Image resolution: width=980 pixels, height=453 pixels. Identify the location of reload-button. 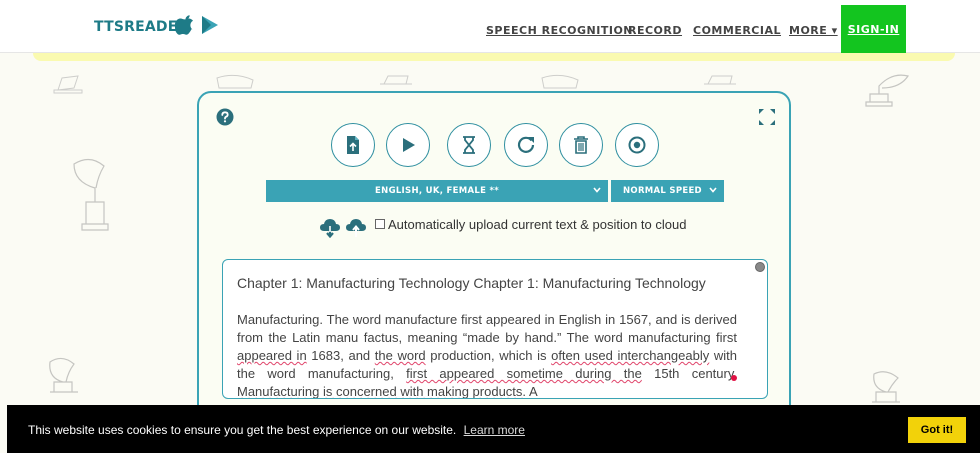
(526, 145).